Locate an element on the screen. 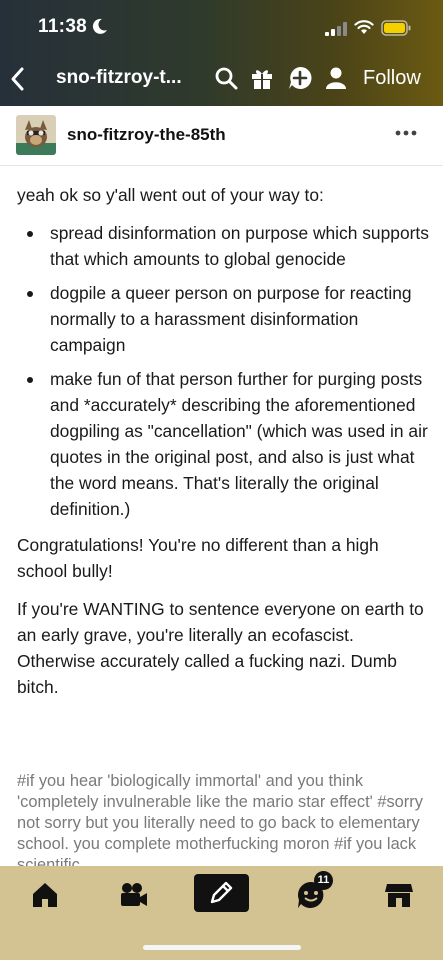 The image size is (443, 960). video-camera-icon is located at coordinates (133, 895).